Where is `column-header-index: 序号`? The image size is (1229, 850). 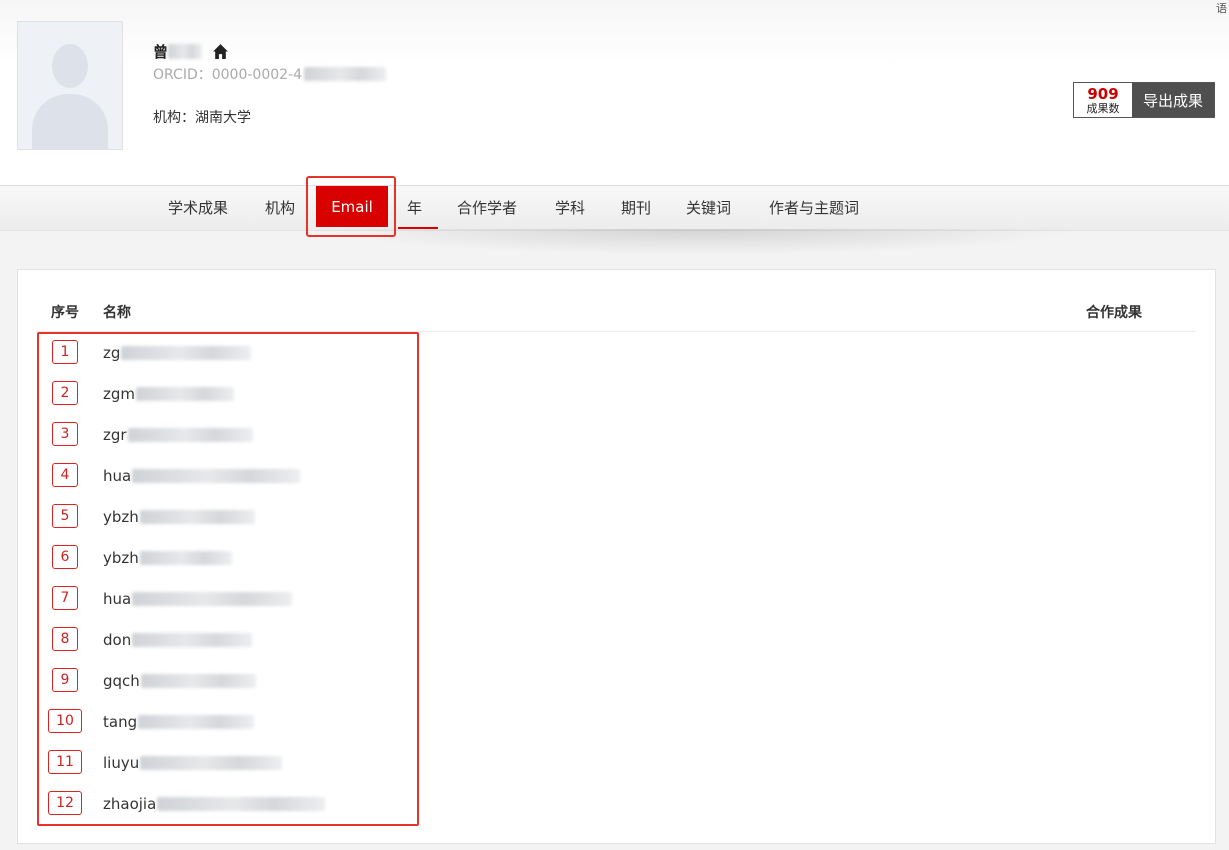 column-header-index: 序号 is located at coordinates (65, 313).